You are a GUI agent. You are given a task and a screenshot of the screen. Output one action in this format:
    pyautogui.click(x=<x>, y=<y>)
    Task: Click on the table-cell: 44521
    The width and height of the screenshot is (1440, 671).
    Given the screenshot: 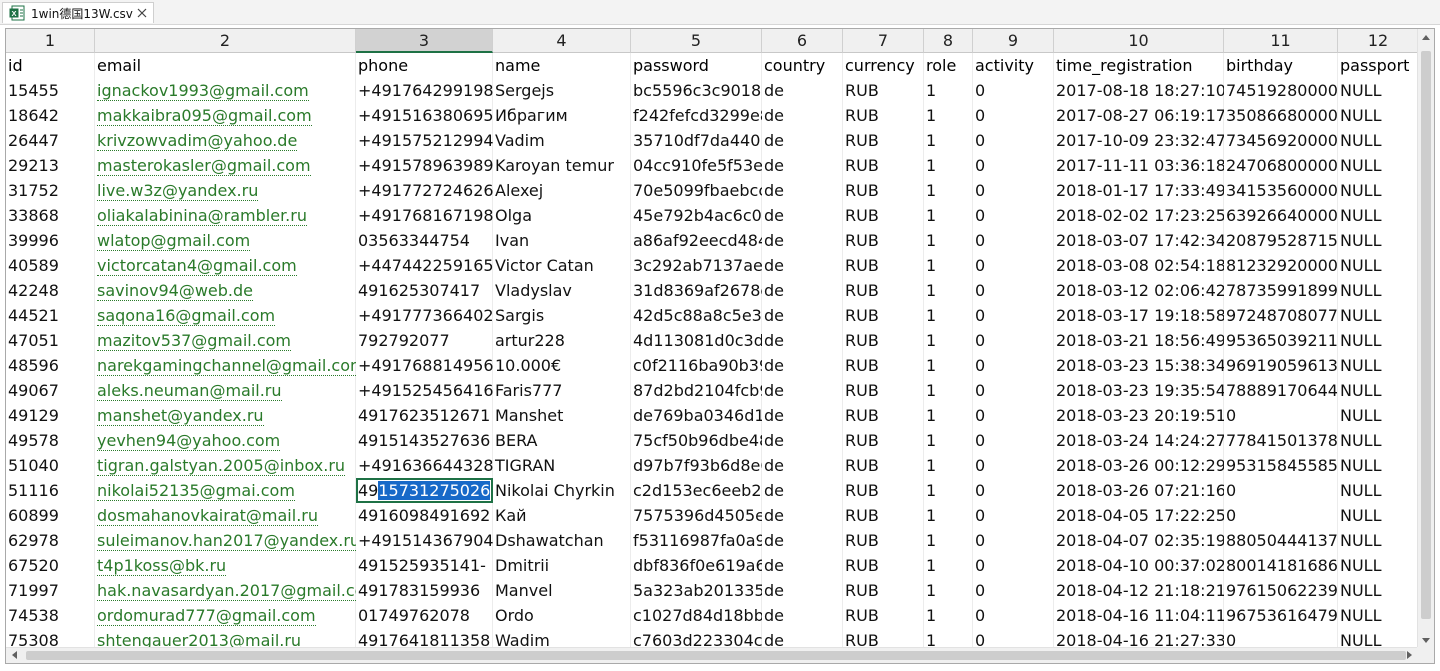 What is the action you would take?
    pyautogui.click(x=50, y=315)
    